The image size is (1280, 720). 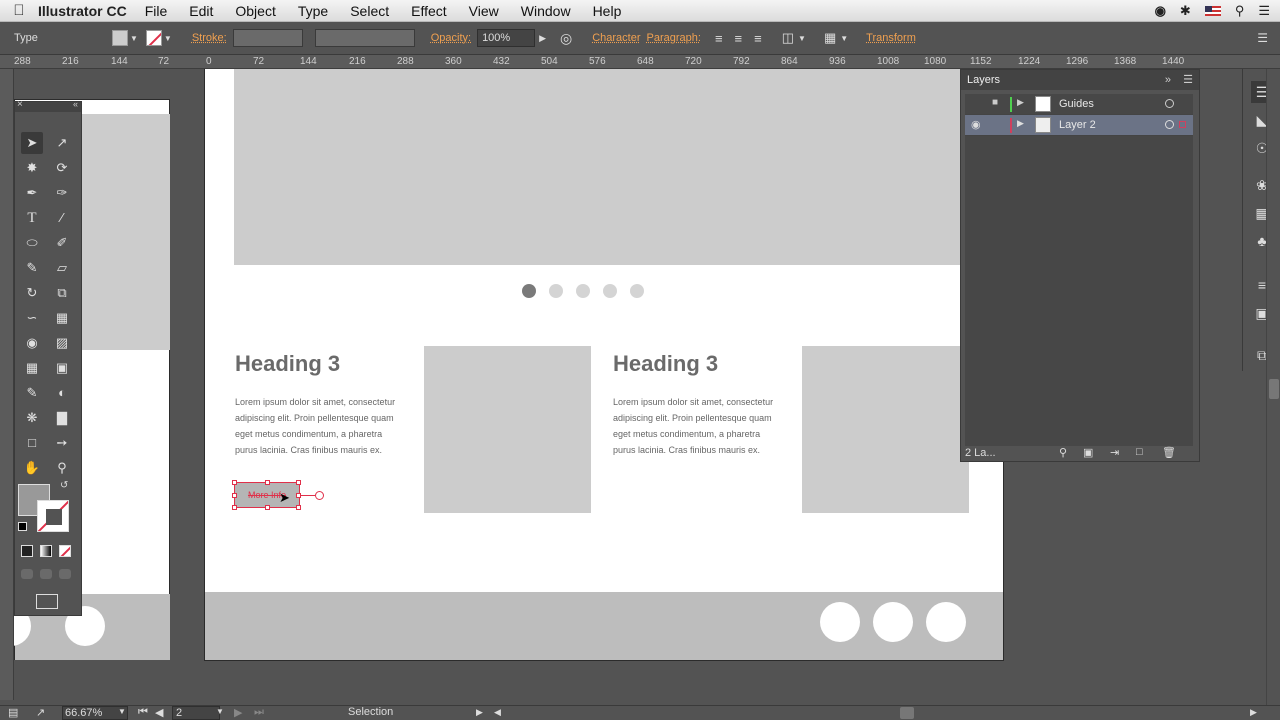 I want to click on shape-builder-tool-icon: ◉, so click(x=32, y=343).